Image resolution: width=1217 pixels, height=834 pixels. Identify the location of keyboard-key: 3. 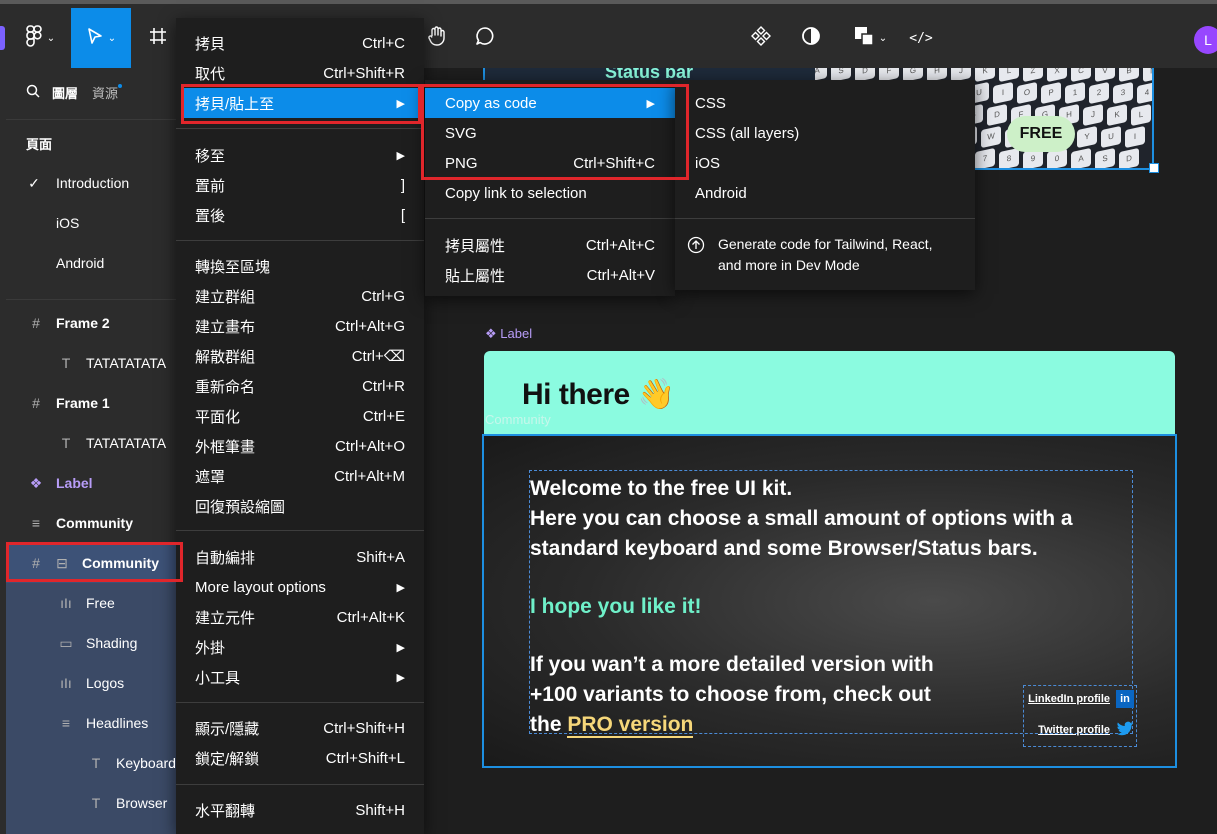
(1123, 93).